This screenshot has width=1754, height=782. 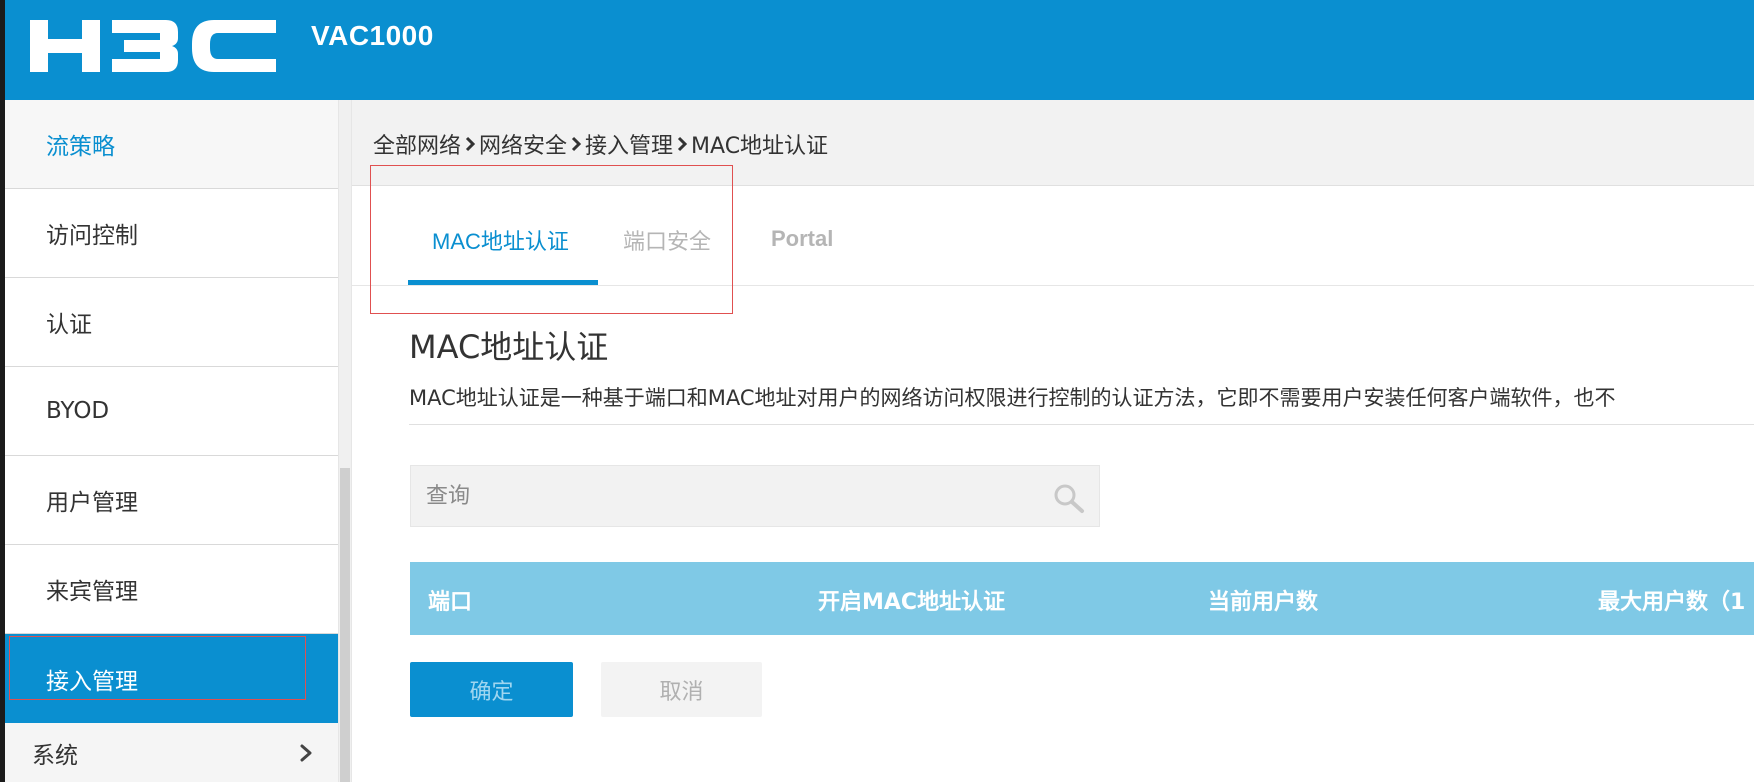 I want to click on search-input, so click(x=722, y=496).